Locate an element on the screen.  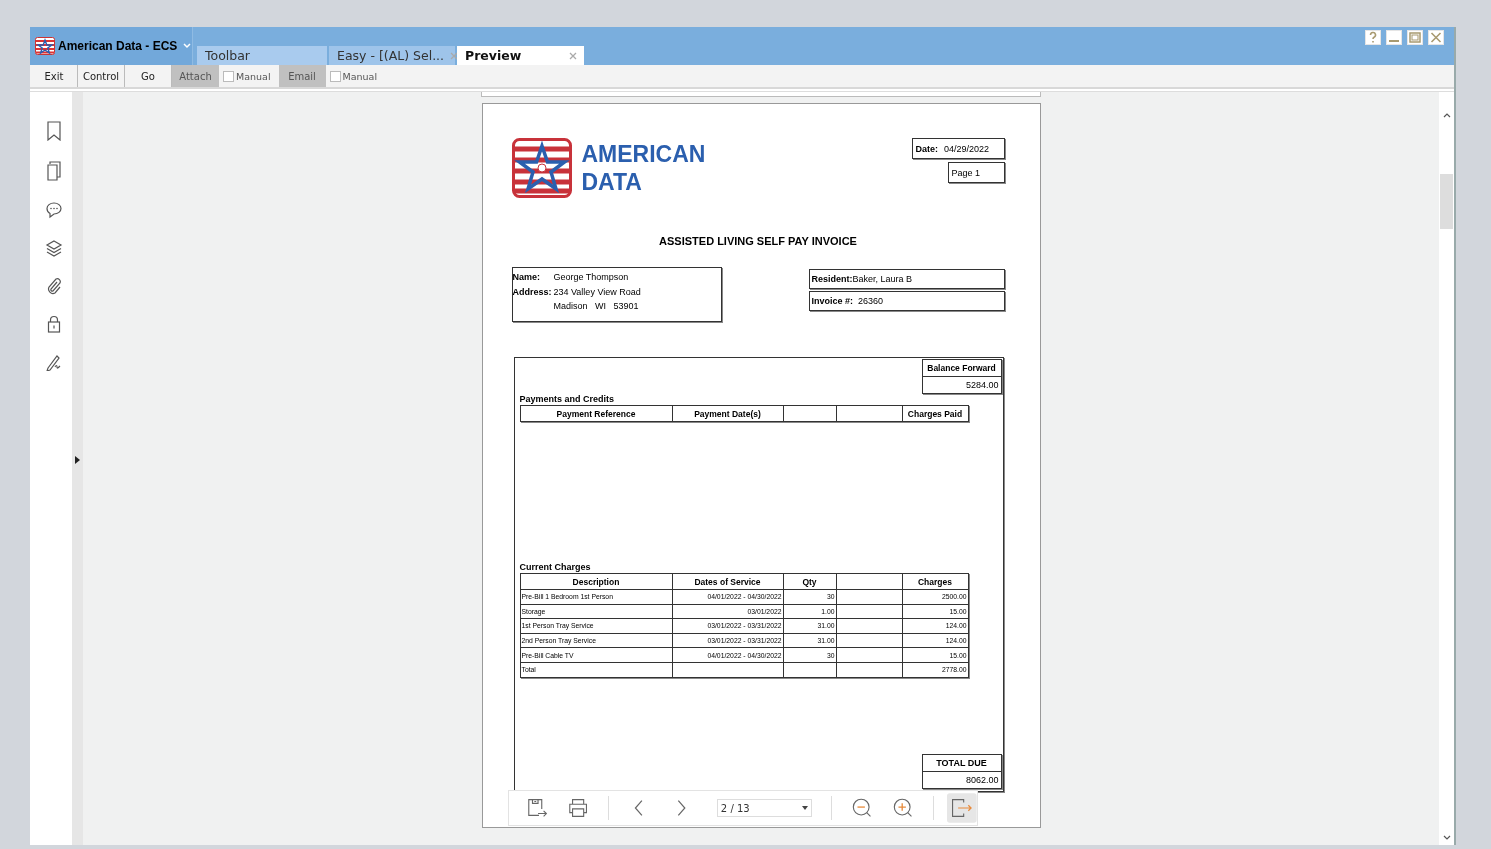
column-header: Payment Reference is located at coordinates (596, 414).